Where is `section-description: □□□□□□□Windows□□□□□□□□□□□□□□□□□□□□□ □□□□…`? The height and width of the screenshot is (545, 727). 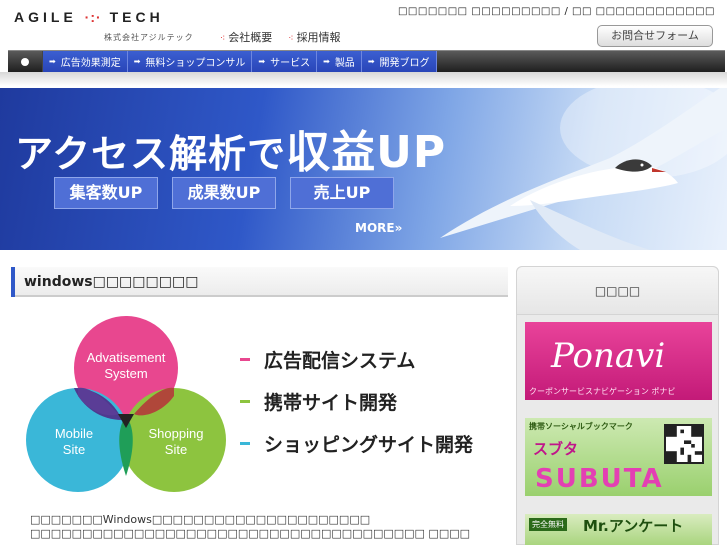
section-description: □□□□□□□Windows□□□□□□□□□□□□□□□□□□□□□ □□□□… is located at coordinates (250, 526).